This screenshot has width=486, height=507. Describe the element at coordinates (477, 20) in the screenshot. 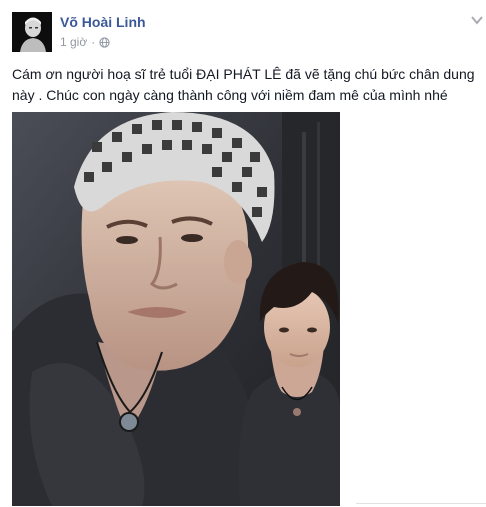

I see `chevron-down-icon` at that location.